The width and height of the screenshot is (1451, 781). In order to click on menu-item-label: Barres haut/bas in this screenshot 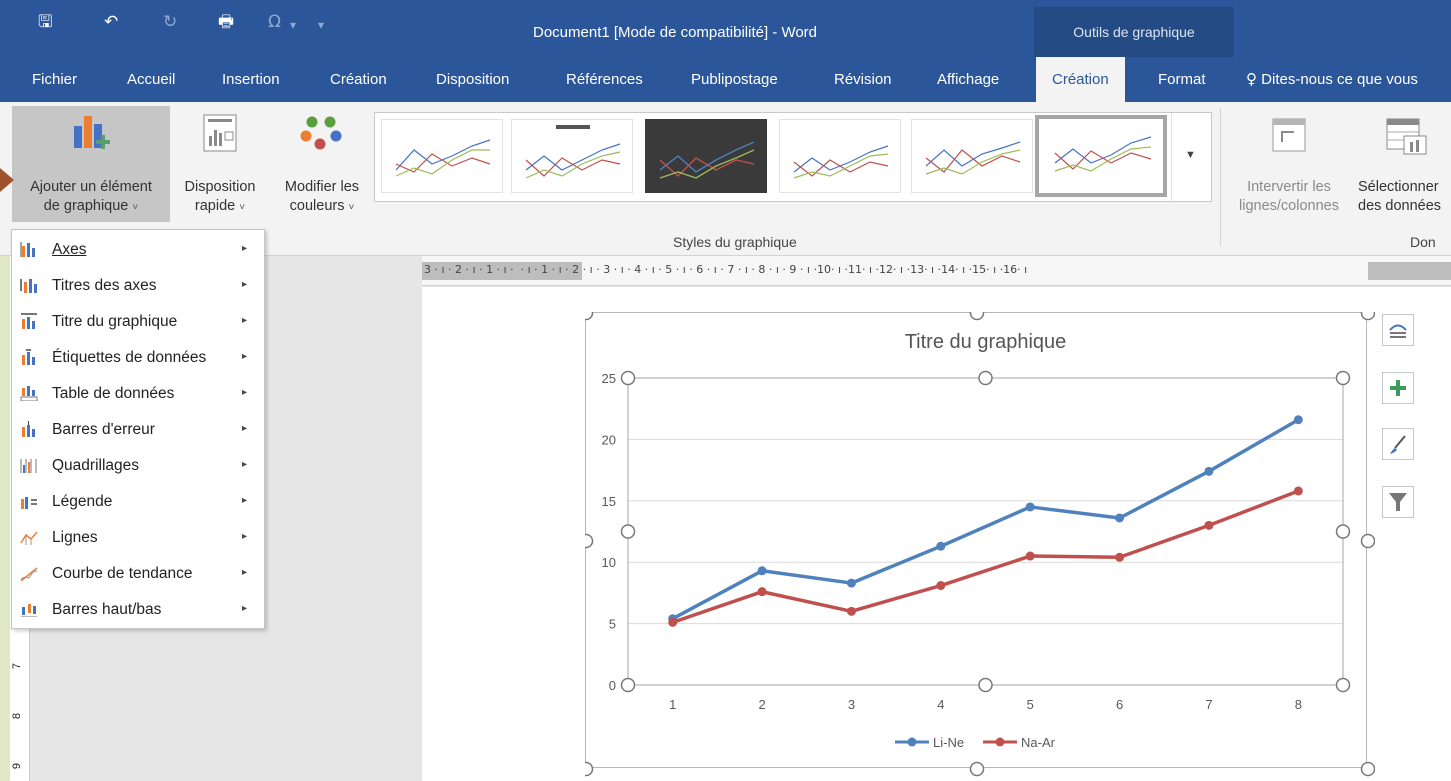, I will do `click(107, 609)`.